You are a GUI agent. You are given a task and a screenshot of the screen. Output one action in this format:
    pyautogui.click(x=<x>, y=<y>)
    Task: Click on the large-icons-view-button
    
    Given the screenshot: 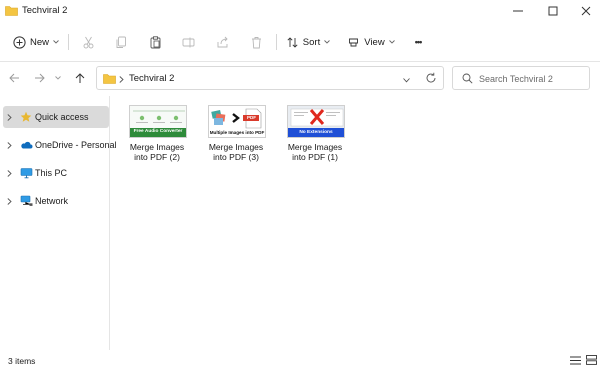 What is the action you would take?
    pyautogui.click(x=591, y=360)
    